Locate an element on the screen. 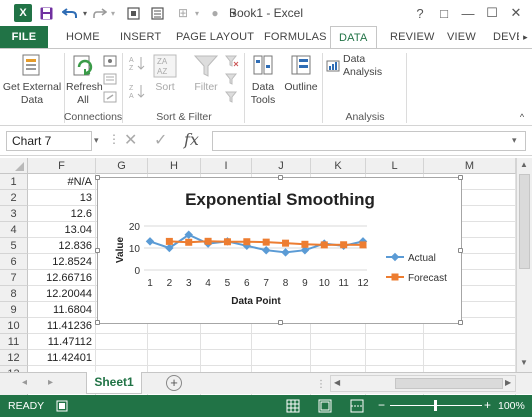  row-header-3: 3 is located at coordinates (14, 214).